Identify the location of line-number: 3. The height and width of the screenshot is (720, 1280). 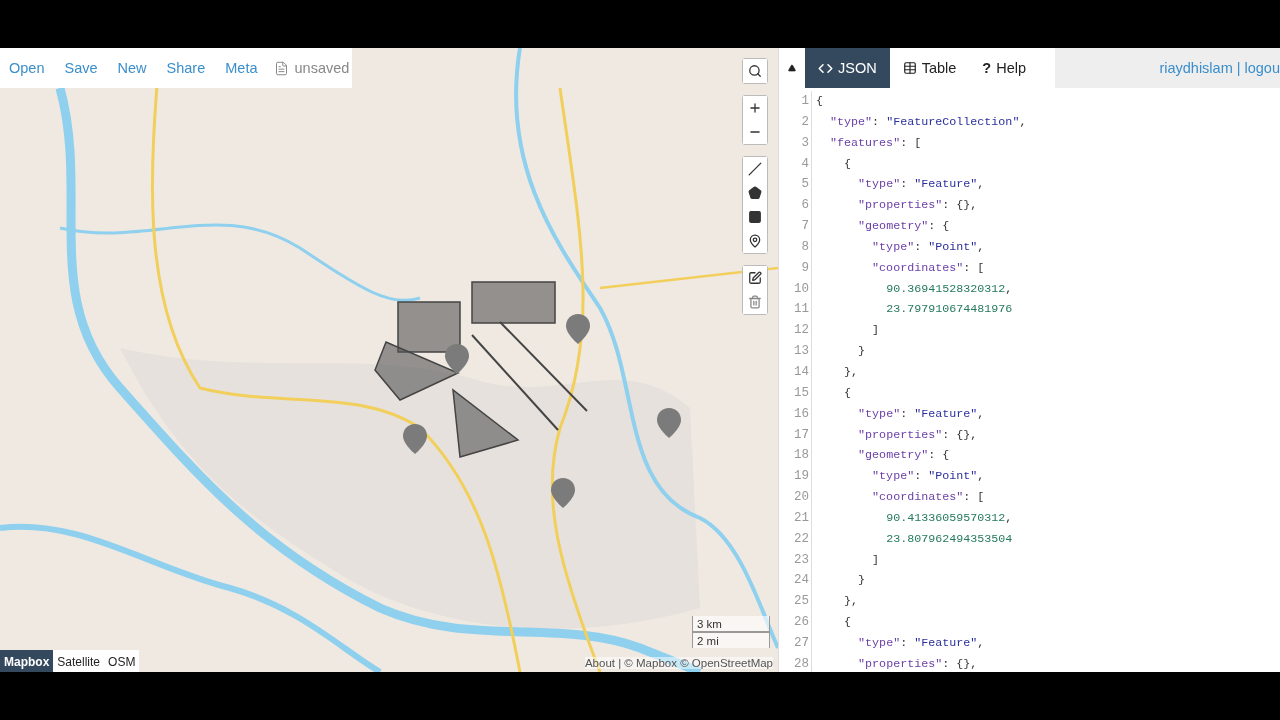
(805, 143).